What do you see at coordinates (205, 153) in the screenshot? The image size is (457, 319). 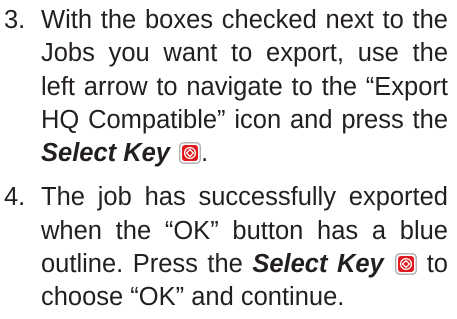 I see `step-text-end: .` at bounding box center [205, 153].